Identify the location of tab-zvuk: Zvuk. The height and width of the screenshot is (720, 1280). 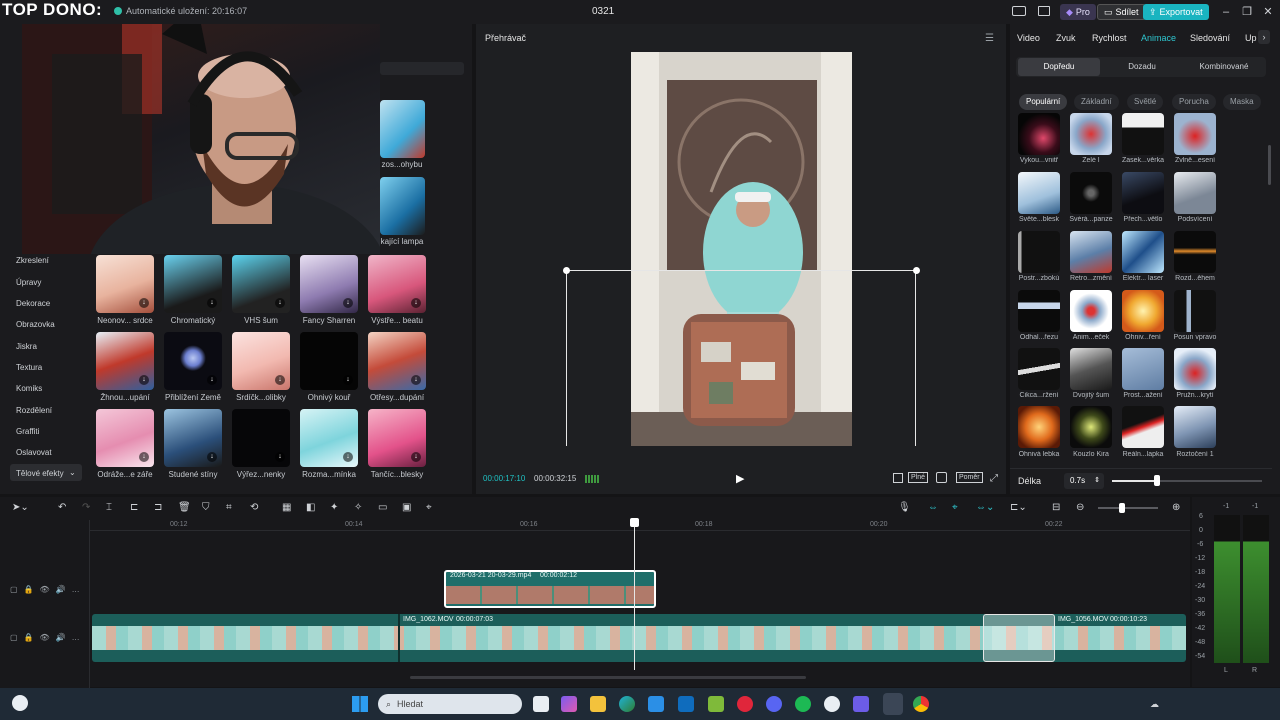
(1066, 38).